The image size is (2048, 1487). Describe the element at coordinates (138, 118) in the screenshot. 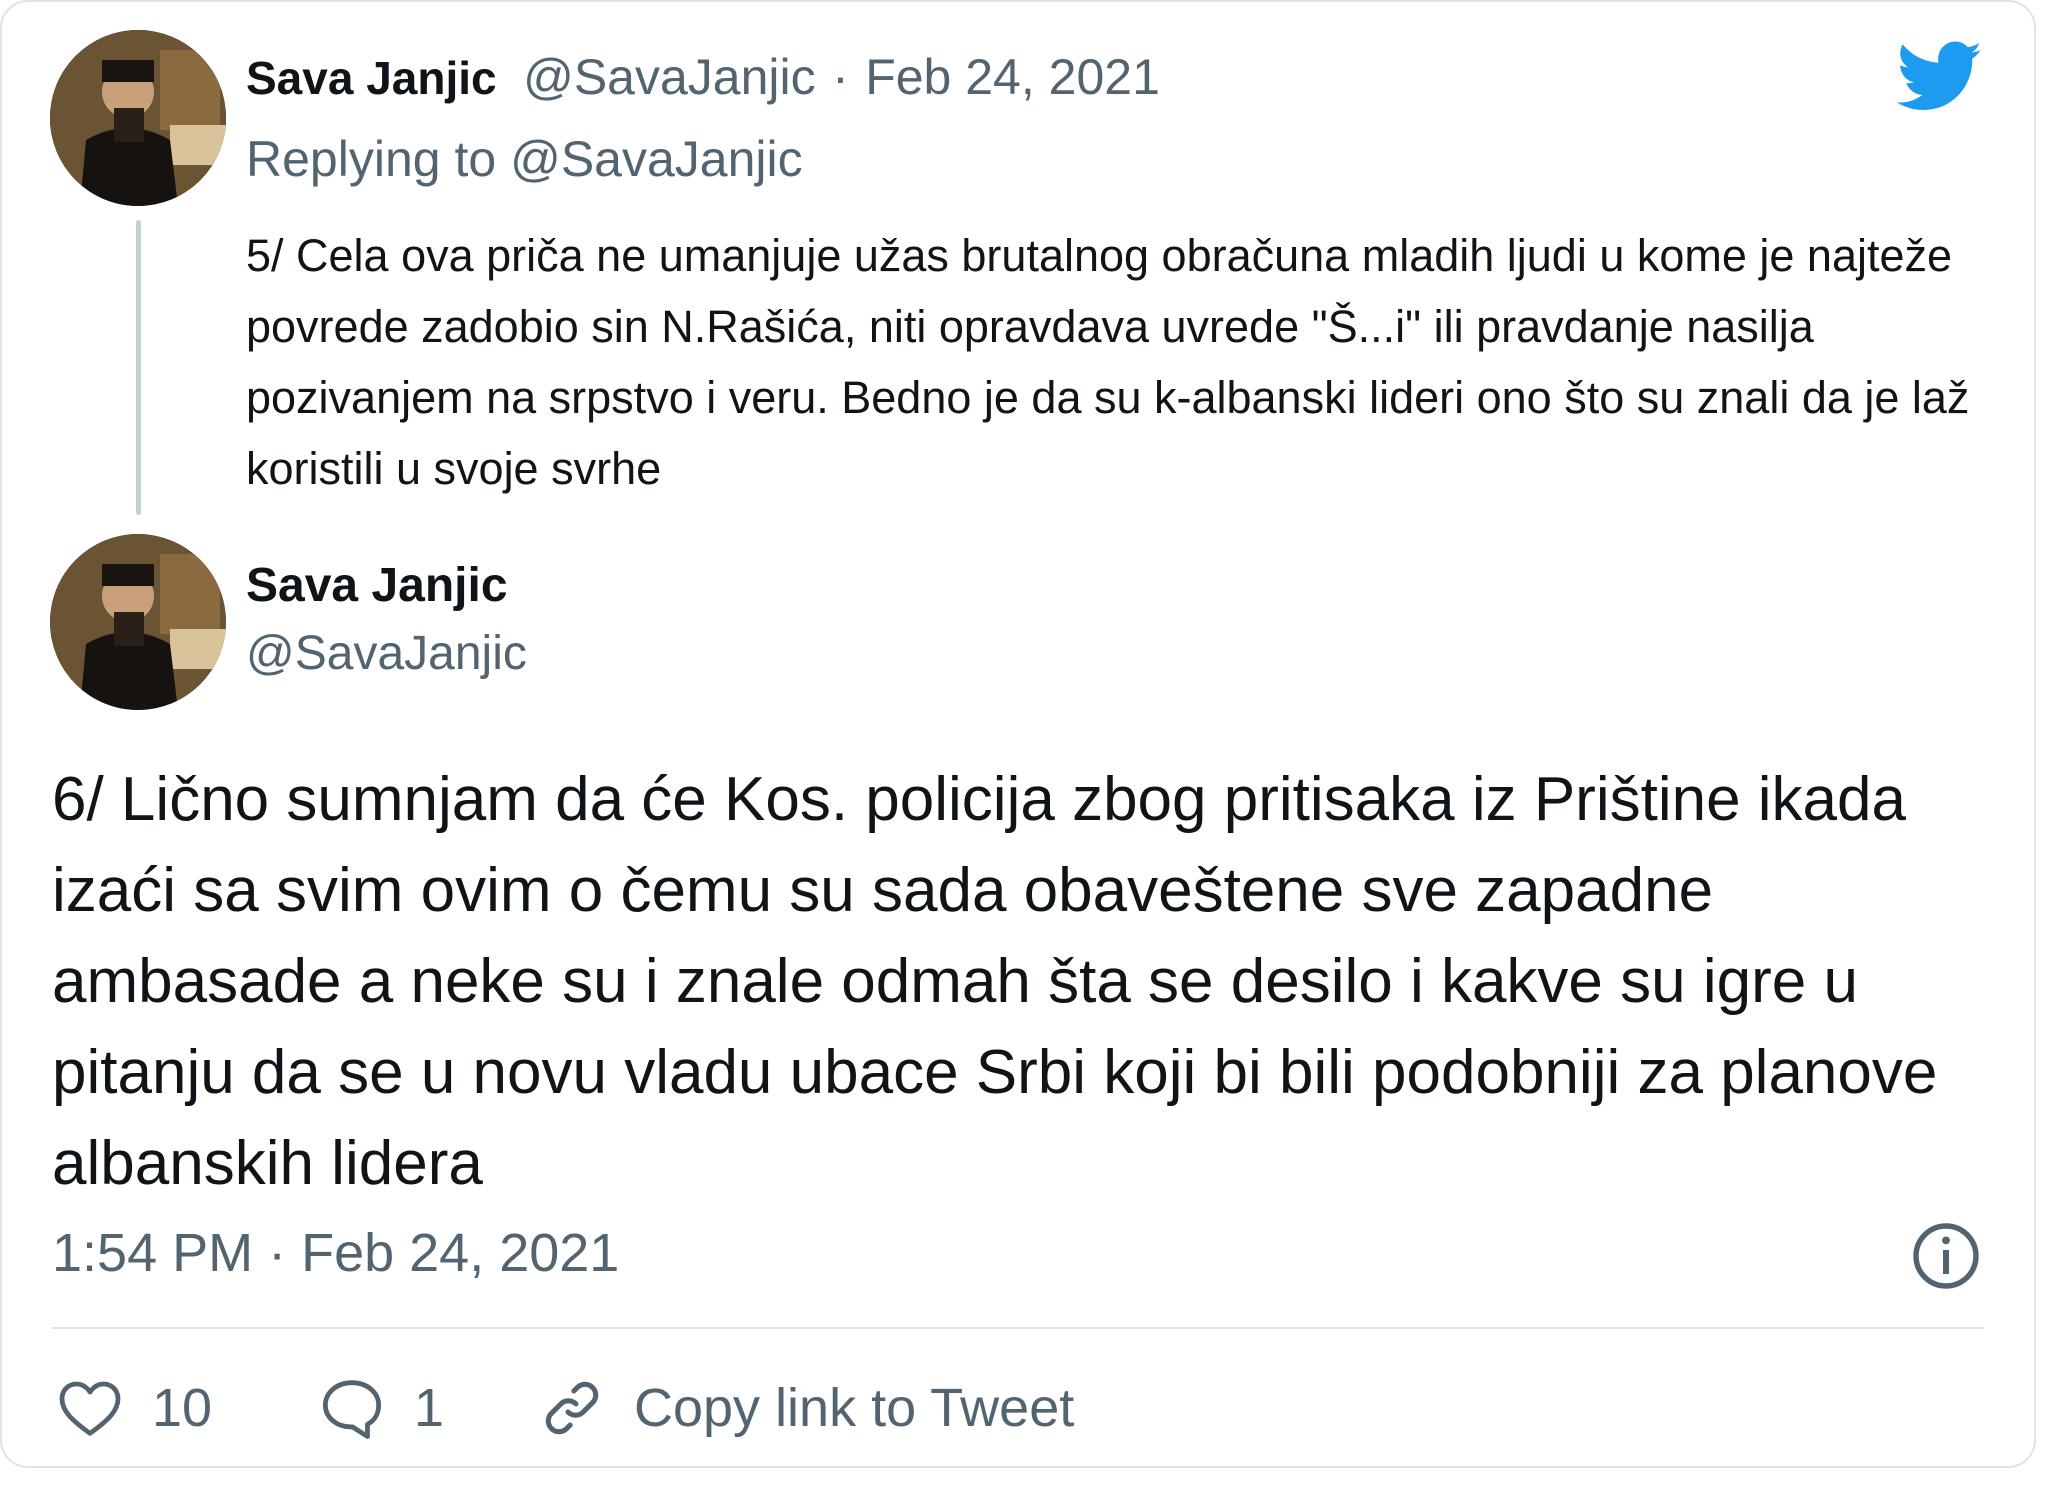

I see `reply-author-avatar` at that location.